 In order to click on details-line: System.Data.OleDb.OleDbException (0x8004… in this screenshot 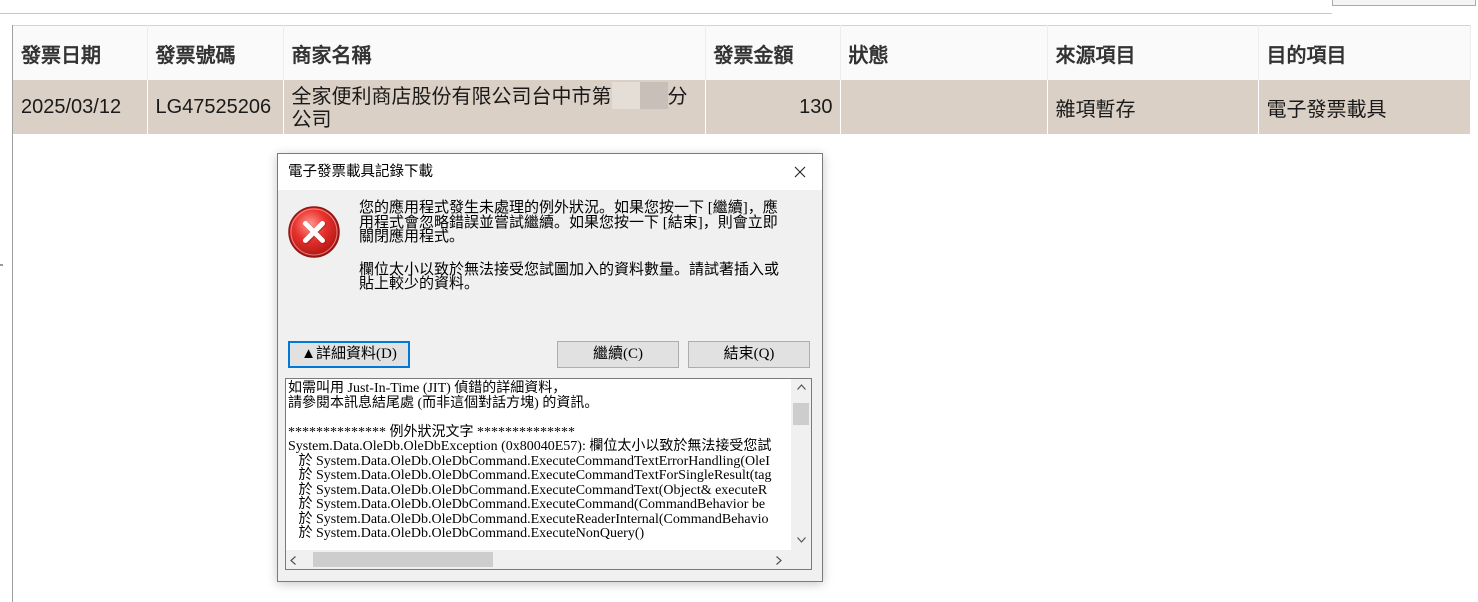, I will do `click(530, 446)`.